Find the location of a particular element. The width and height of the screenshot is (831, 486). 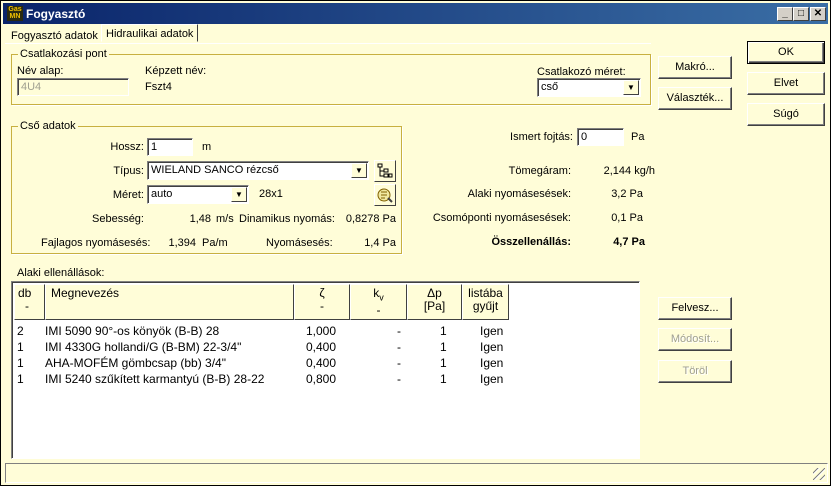

known-drop-unit: Pa is located at coordinates (638, 137).